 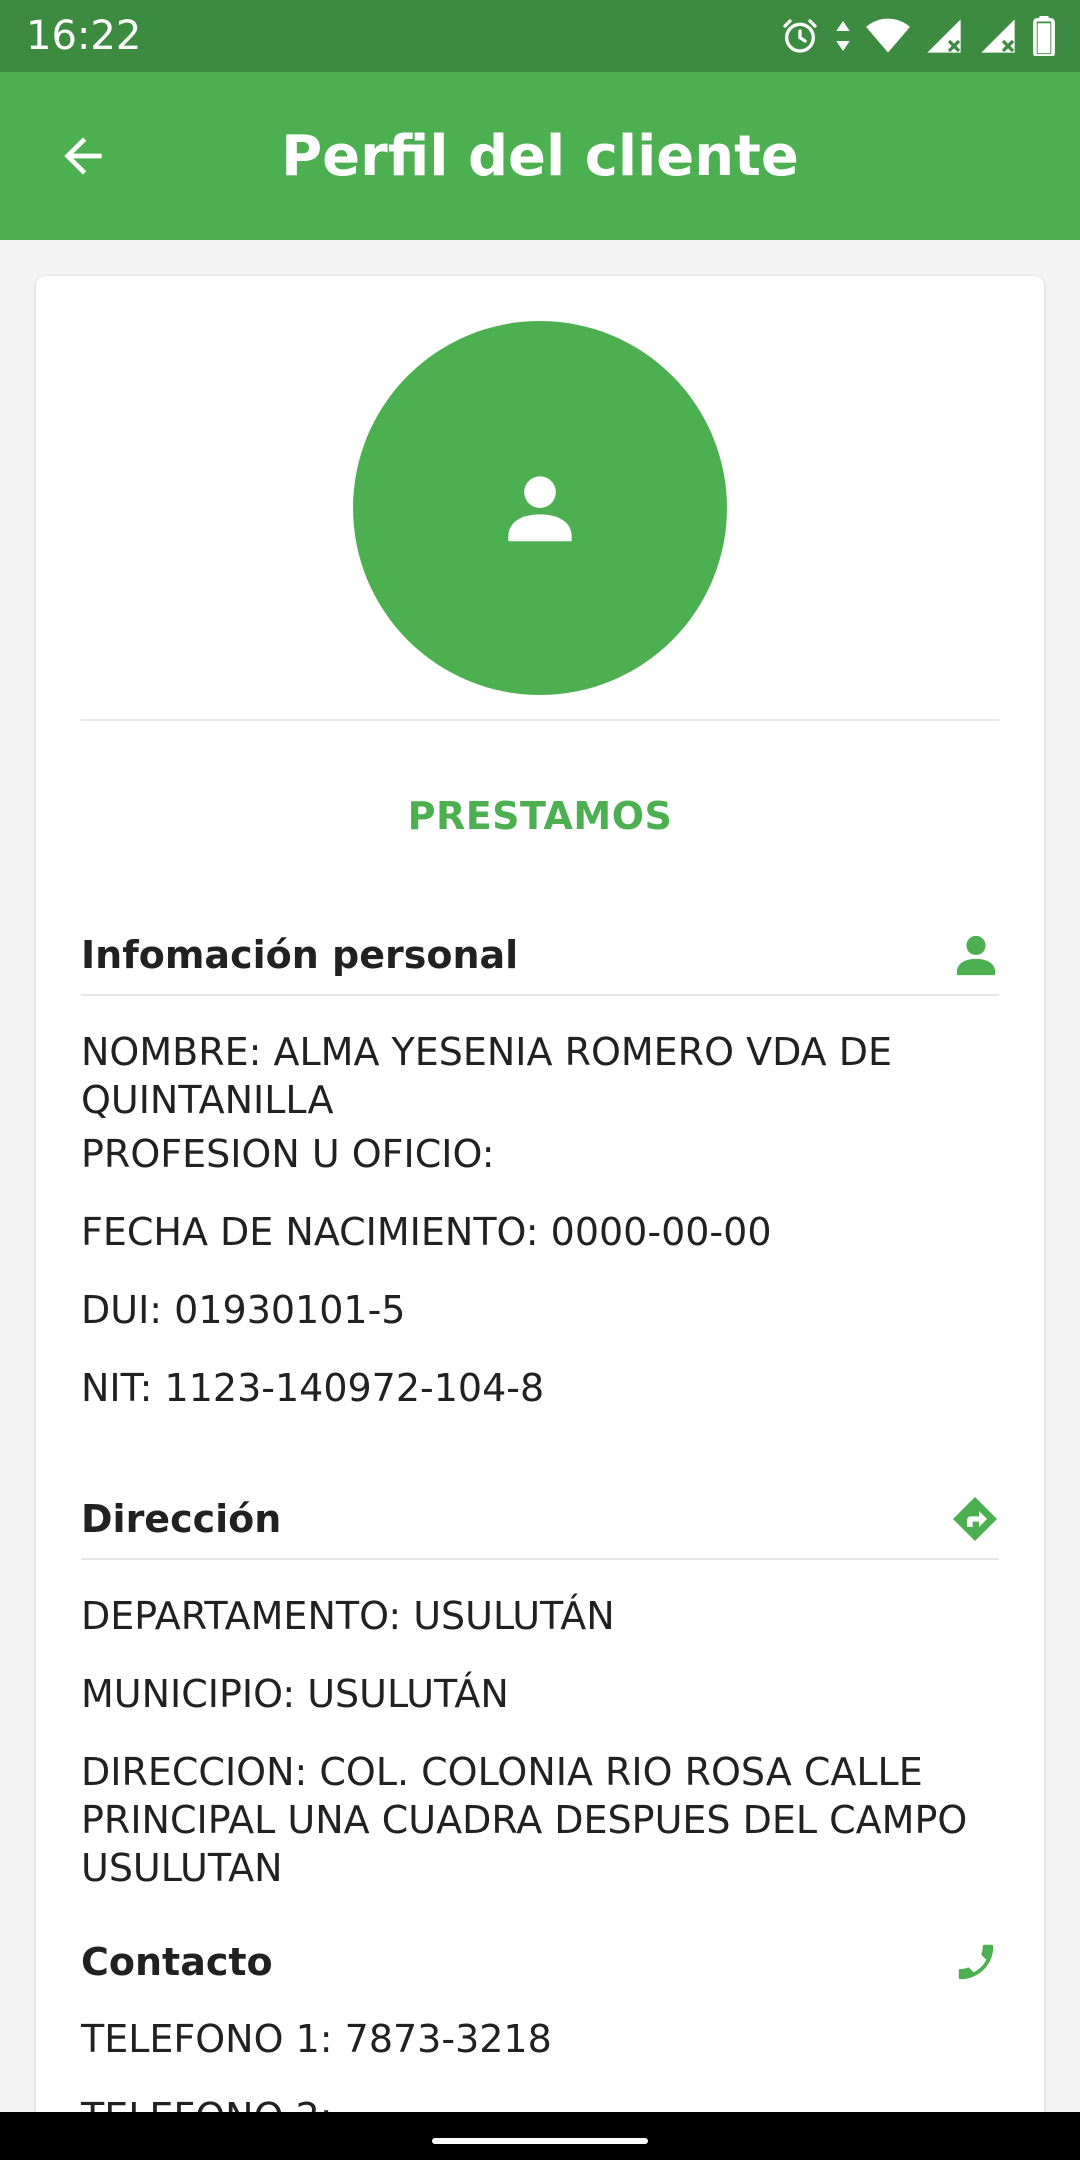 What do you see at coordinates (540, 2141) in the screenshot?
I see `home-gesture-handle` at bounding box center [540, 2141].